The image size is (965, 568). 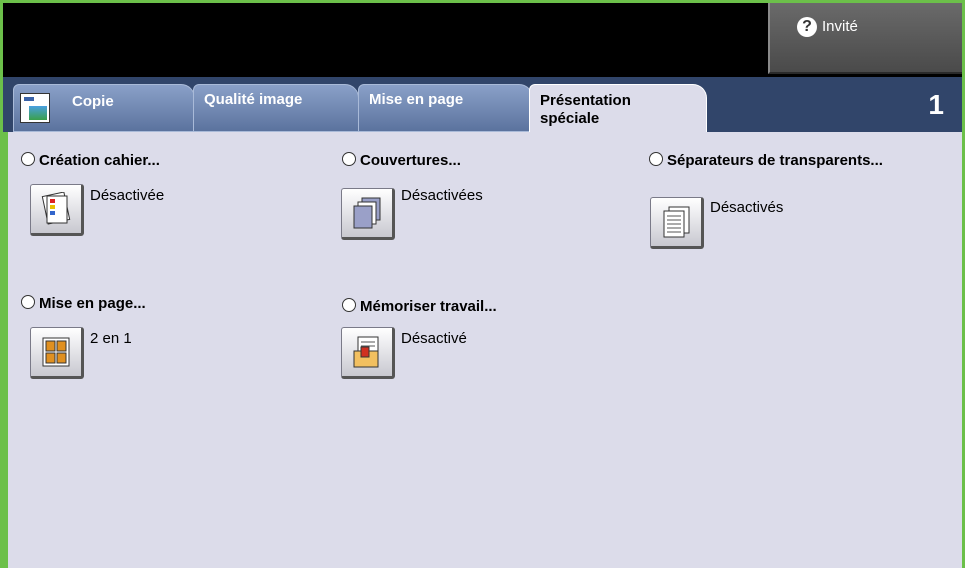 What do you see at coordinates (93, 101) in the screenshot?
I see `tab-copy-label: Copie` at bounding box center [93, 101].